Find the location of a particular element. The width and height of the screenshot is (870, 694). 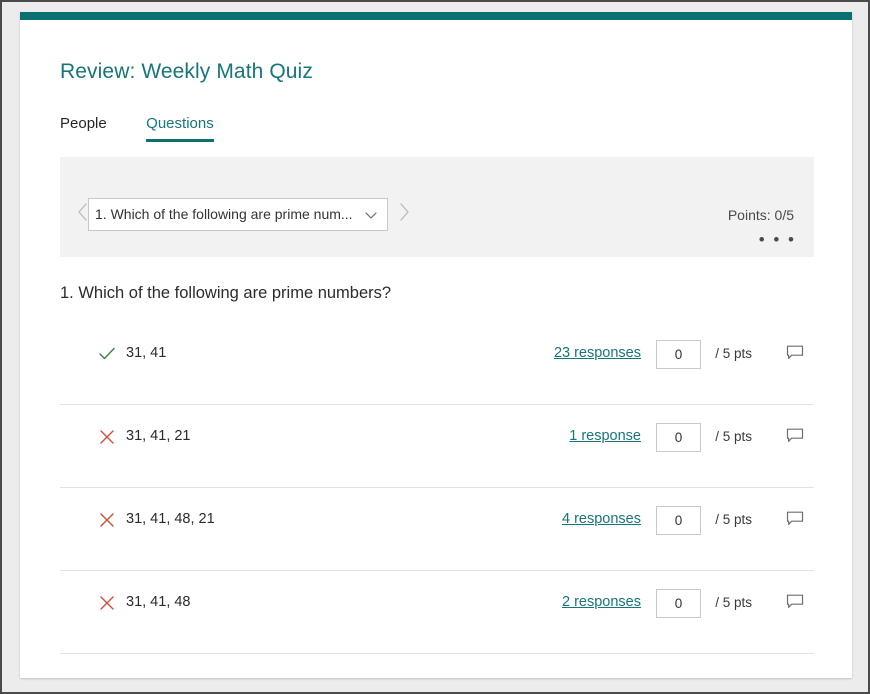

responses-link: 4 responses is located at coordinates (601, 519).